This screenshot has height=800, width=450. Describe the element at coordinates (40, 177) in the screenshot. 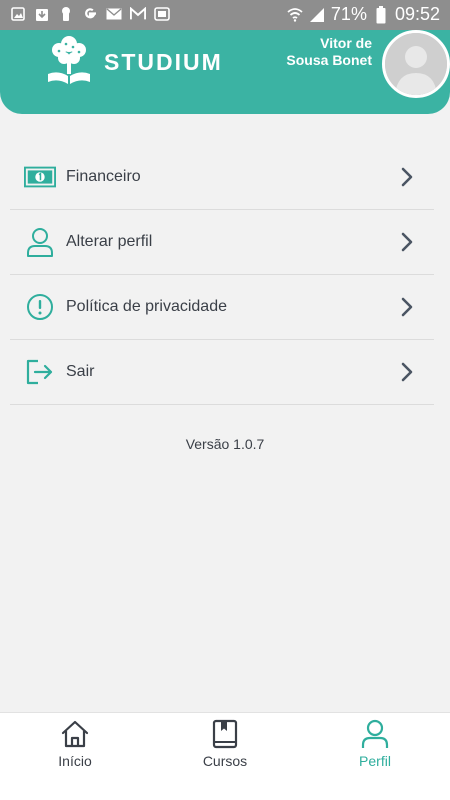

I see `money-icon` at that location.